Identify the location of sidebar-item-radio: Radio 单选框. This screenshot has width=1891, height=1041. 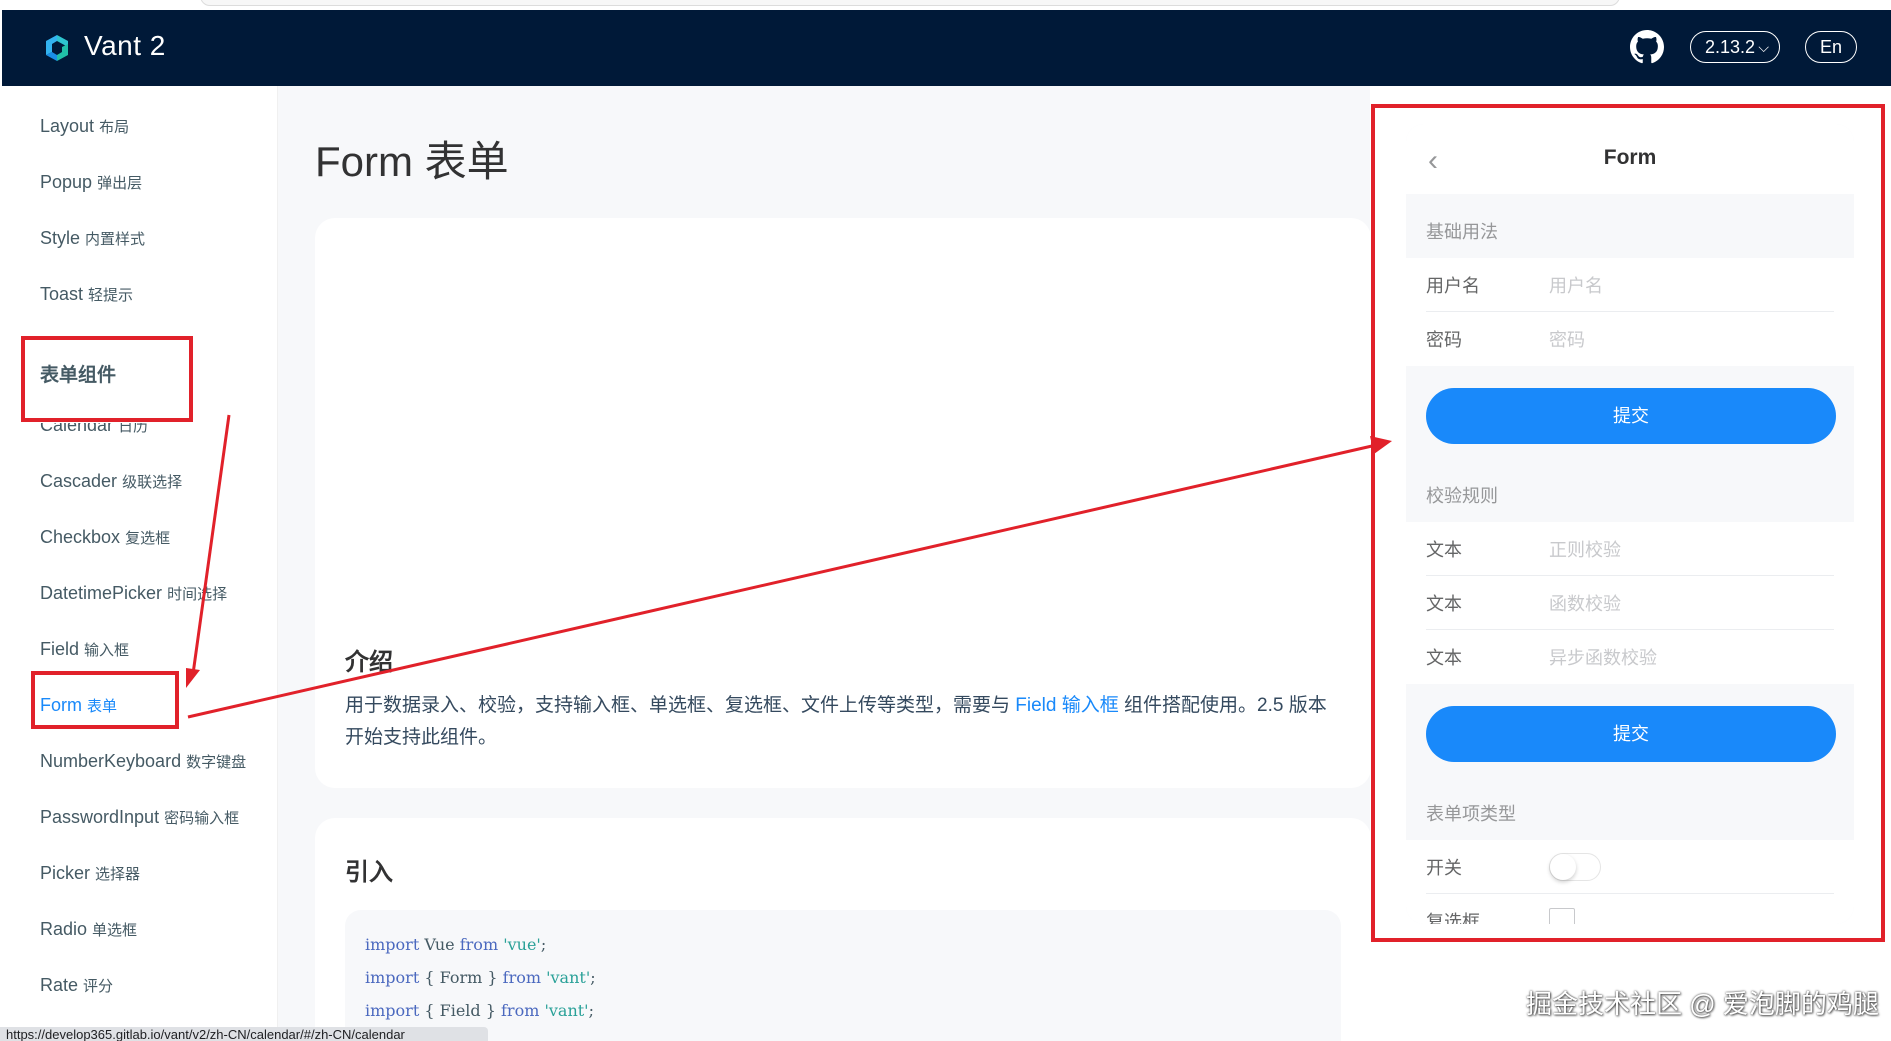
(88, 929).